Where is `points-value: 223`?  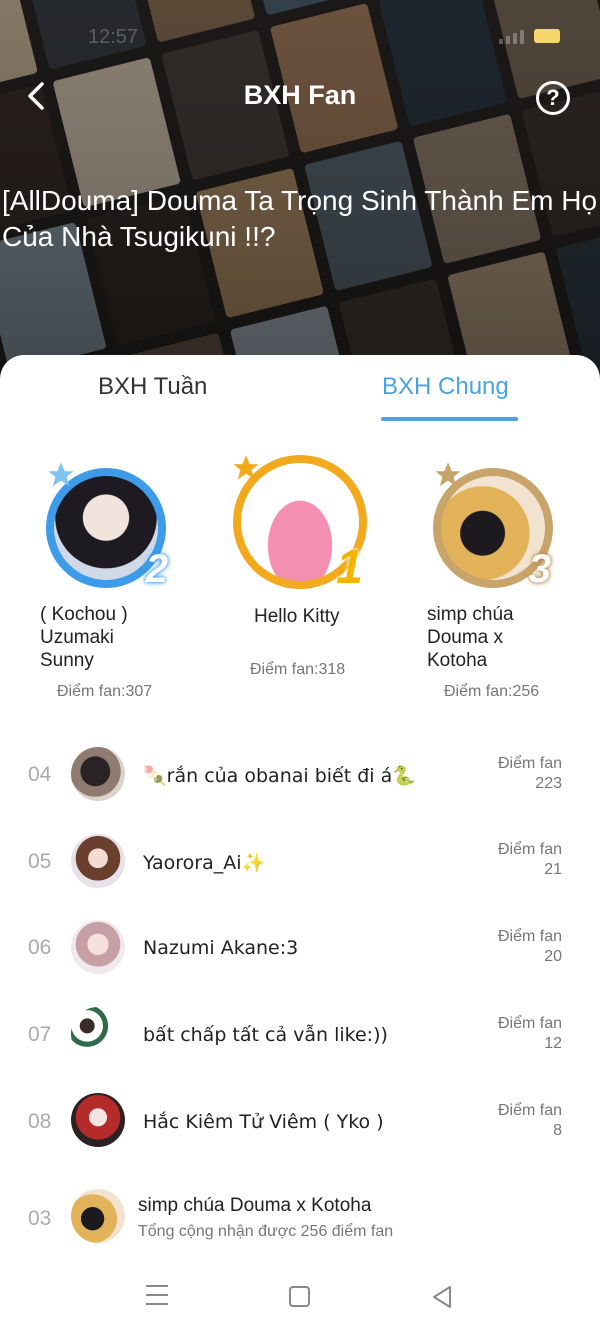 points-value: 223 is located at coordinates (548, 783).